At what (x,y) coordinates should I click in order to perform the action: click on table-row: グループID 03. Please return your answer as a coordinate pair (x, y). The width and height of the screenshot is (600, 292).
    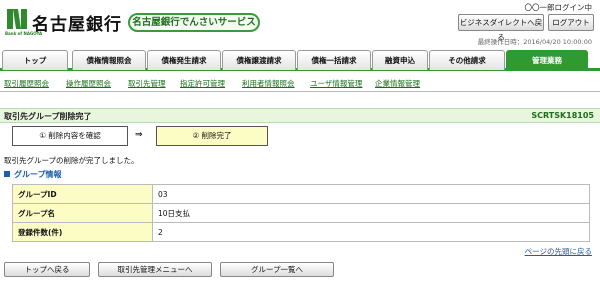
    Looking at the image, I should click on (301, 194).